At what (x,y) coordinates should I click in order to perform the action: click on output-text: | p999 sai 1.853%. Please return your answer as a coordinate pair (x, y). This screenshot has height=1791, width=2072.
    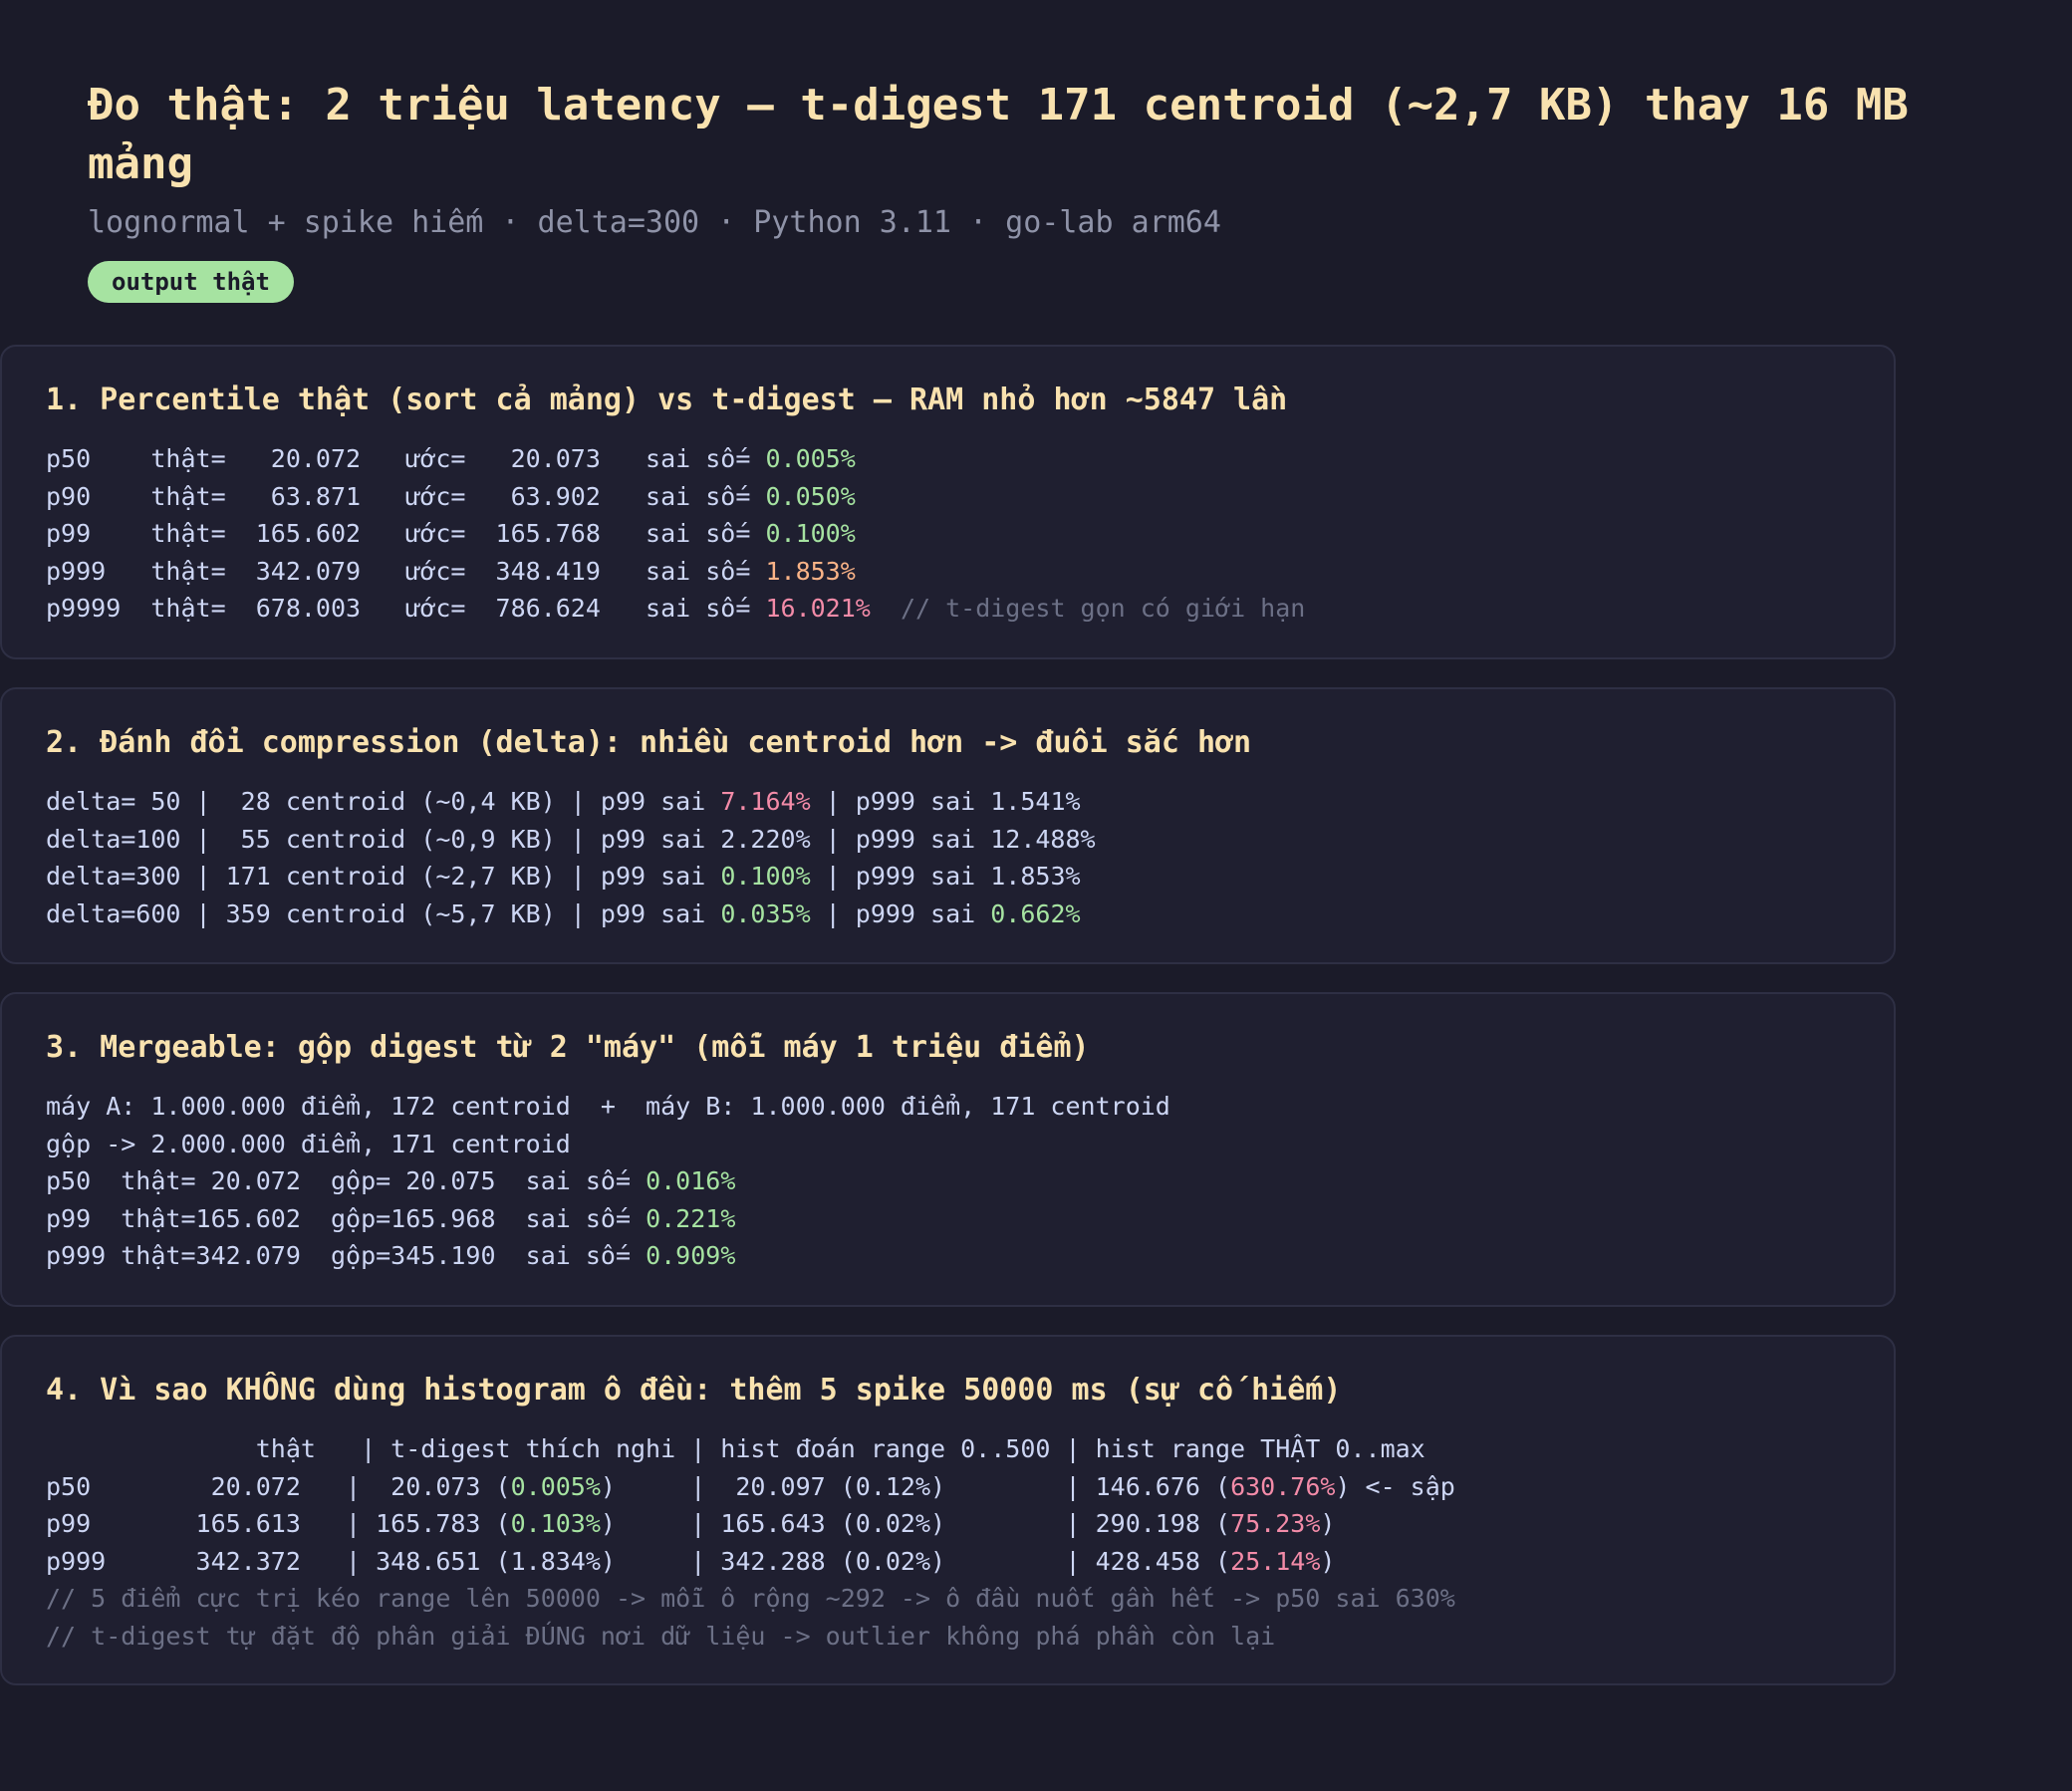
    Looking at the image, I should click on (945, 877).